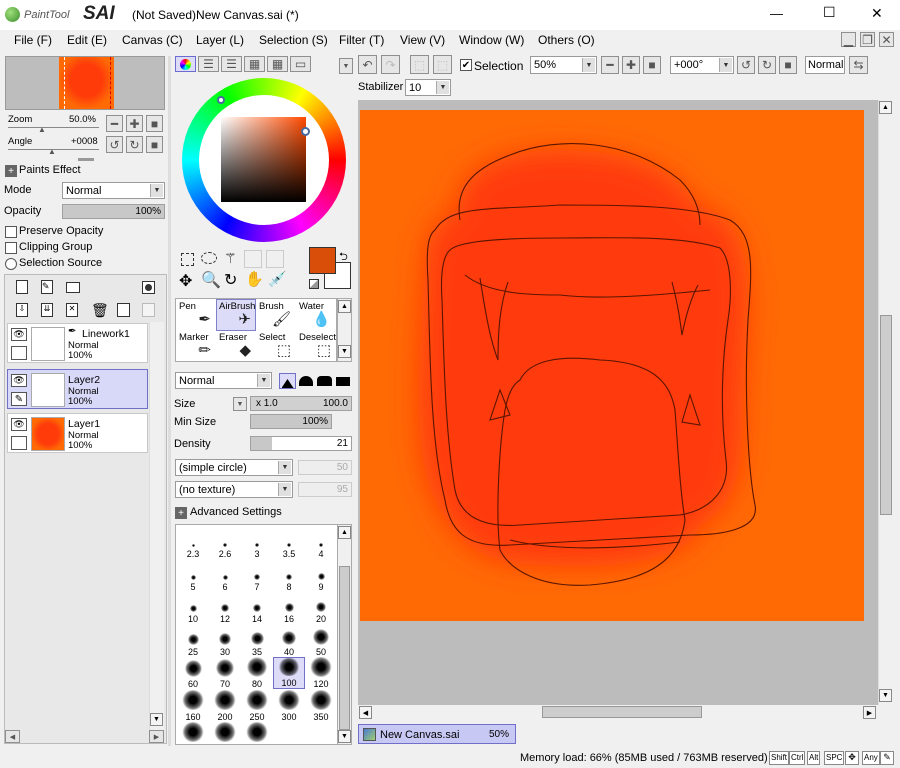  Describe the element at coordinates (100, 310) in the screenshot. I see `trash-icon: 🗑` at that location.